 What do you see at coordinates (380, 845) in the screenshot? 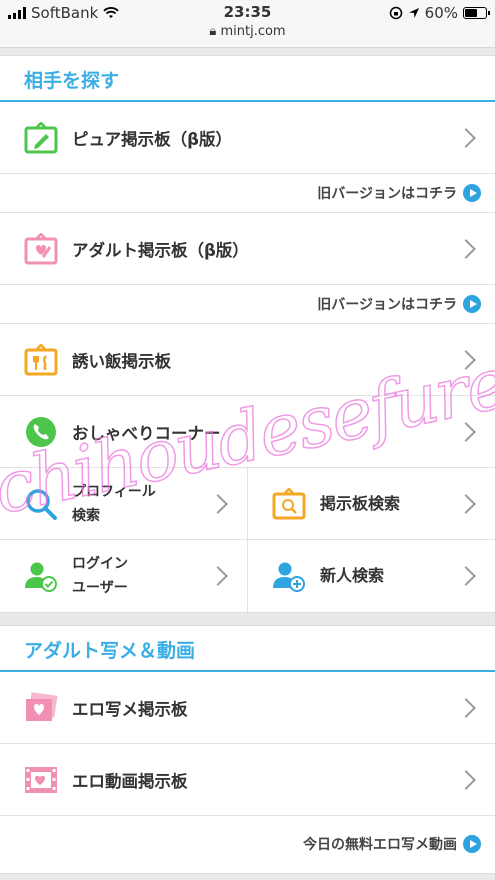
I see `today-free-label: 今日の無料エロ写メ動画` at bounding box center [380, 845].